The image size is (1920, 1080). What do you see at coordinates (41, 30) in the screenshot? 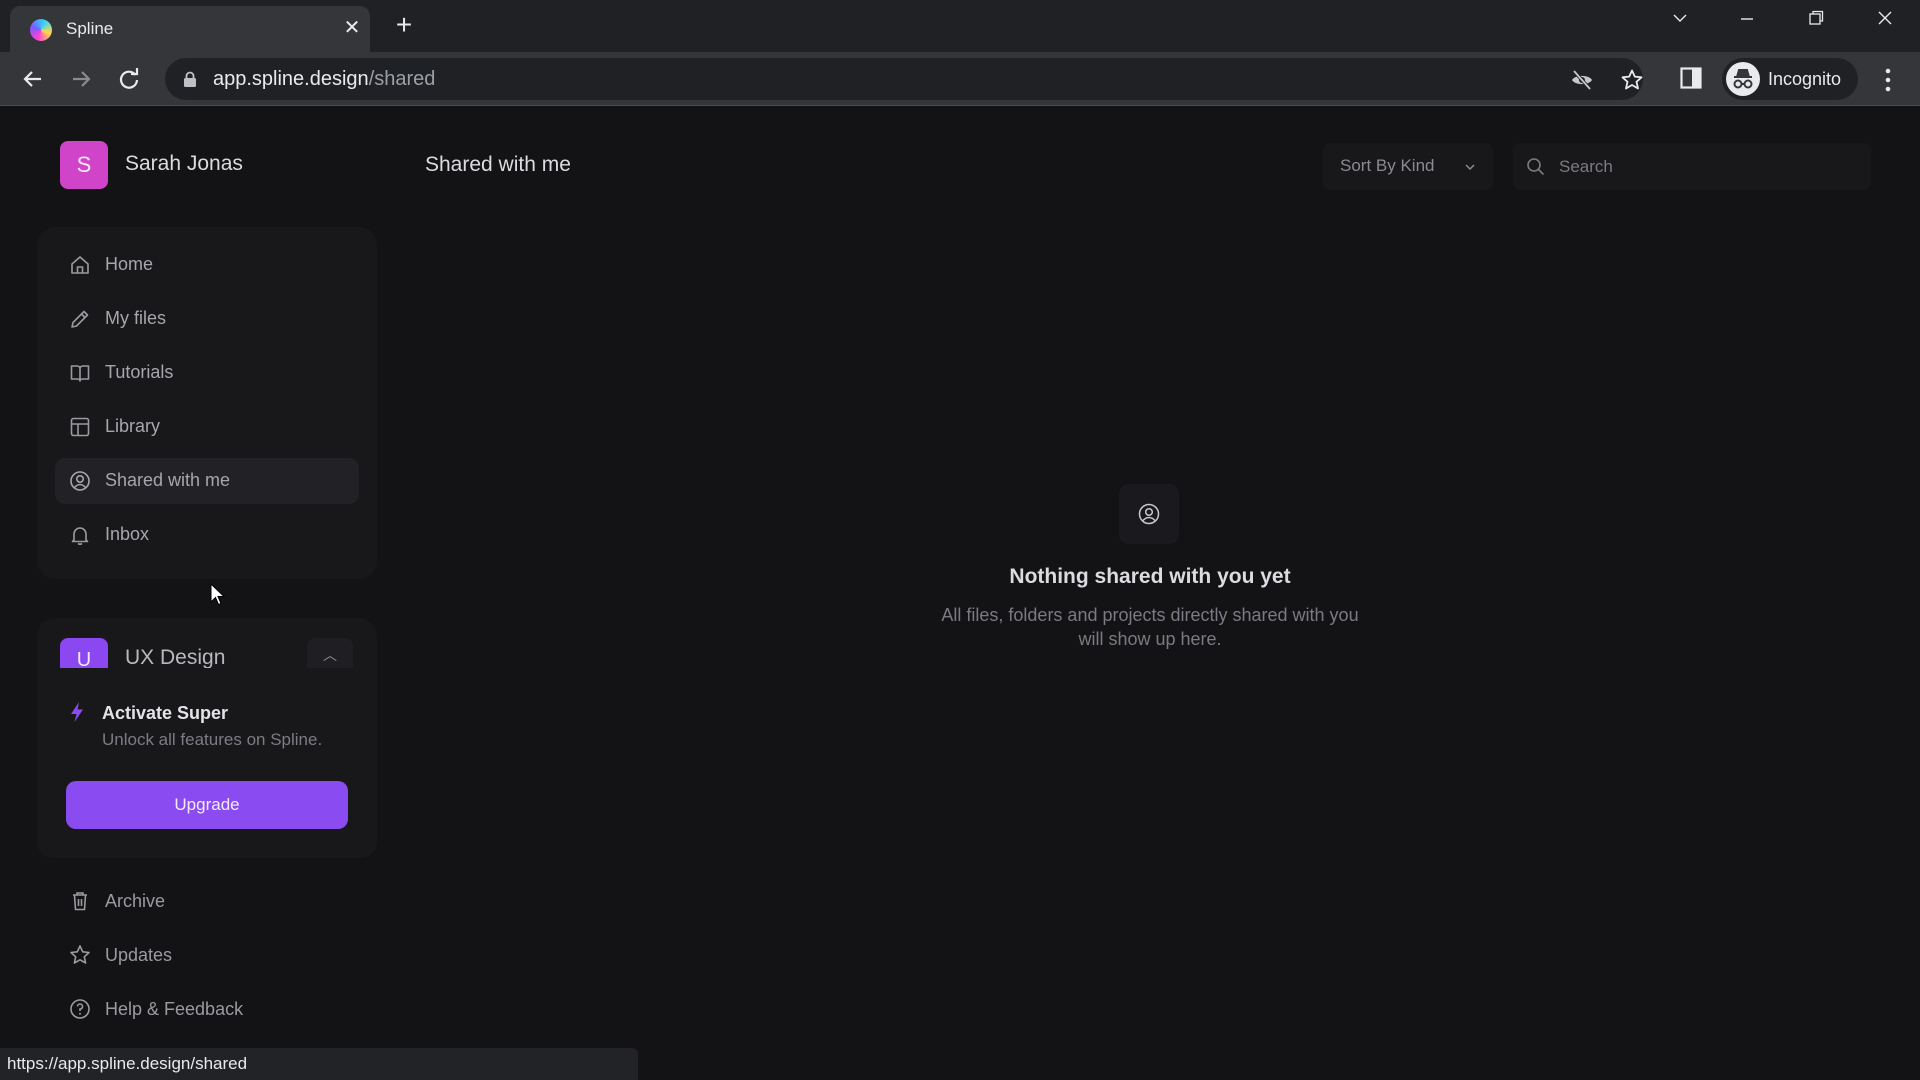
I see `spline-logo-icon` at bounding box center [41, 30].